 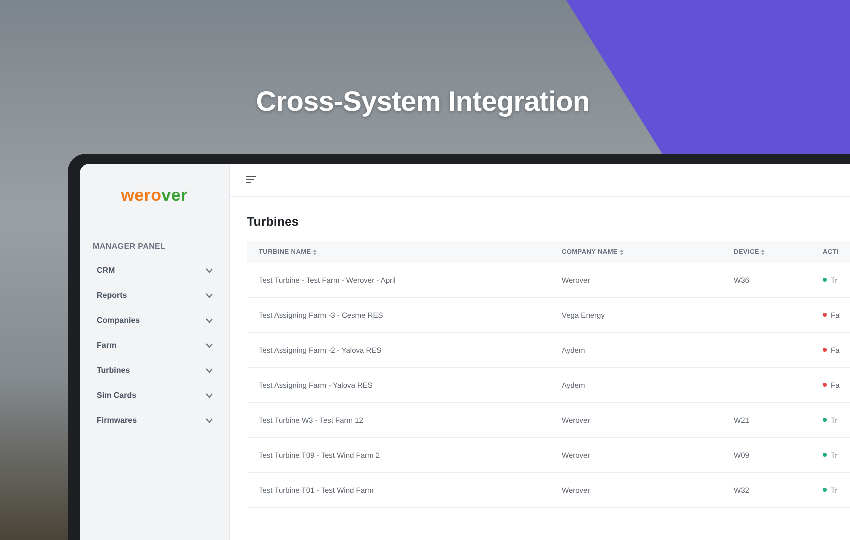 What do you see at coordinates (423, 102) in the screenshot?
I see `headline: Cross-System Integration` at bounding box center [423, 102].